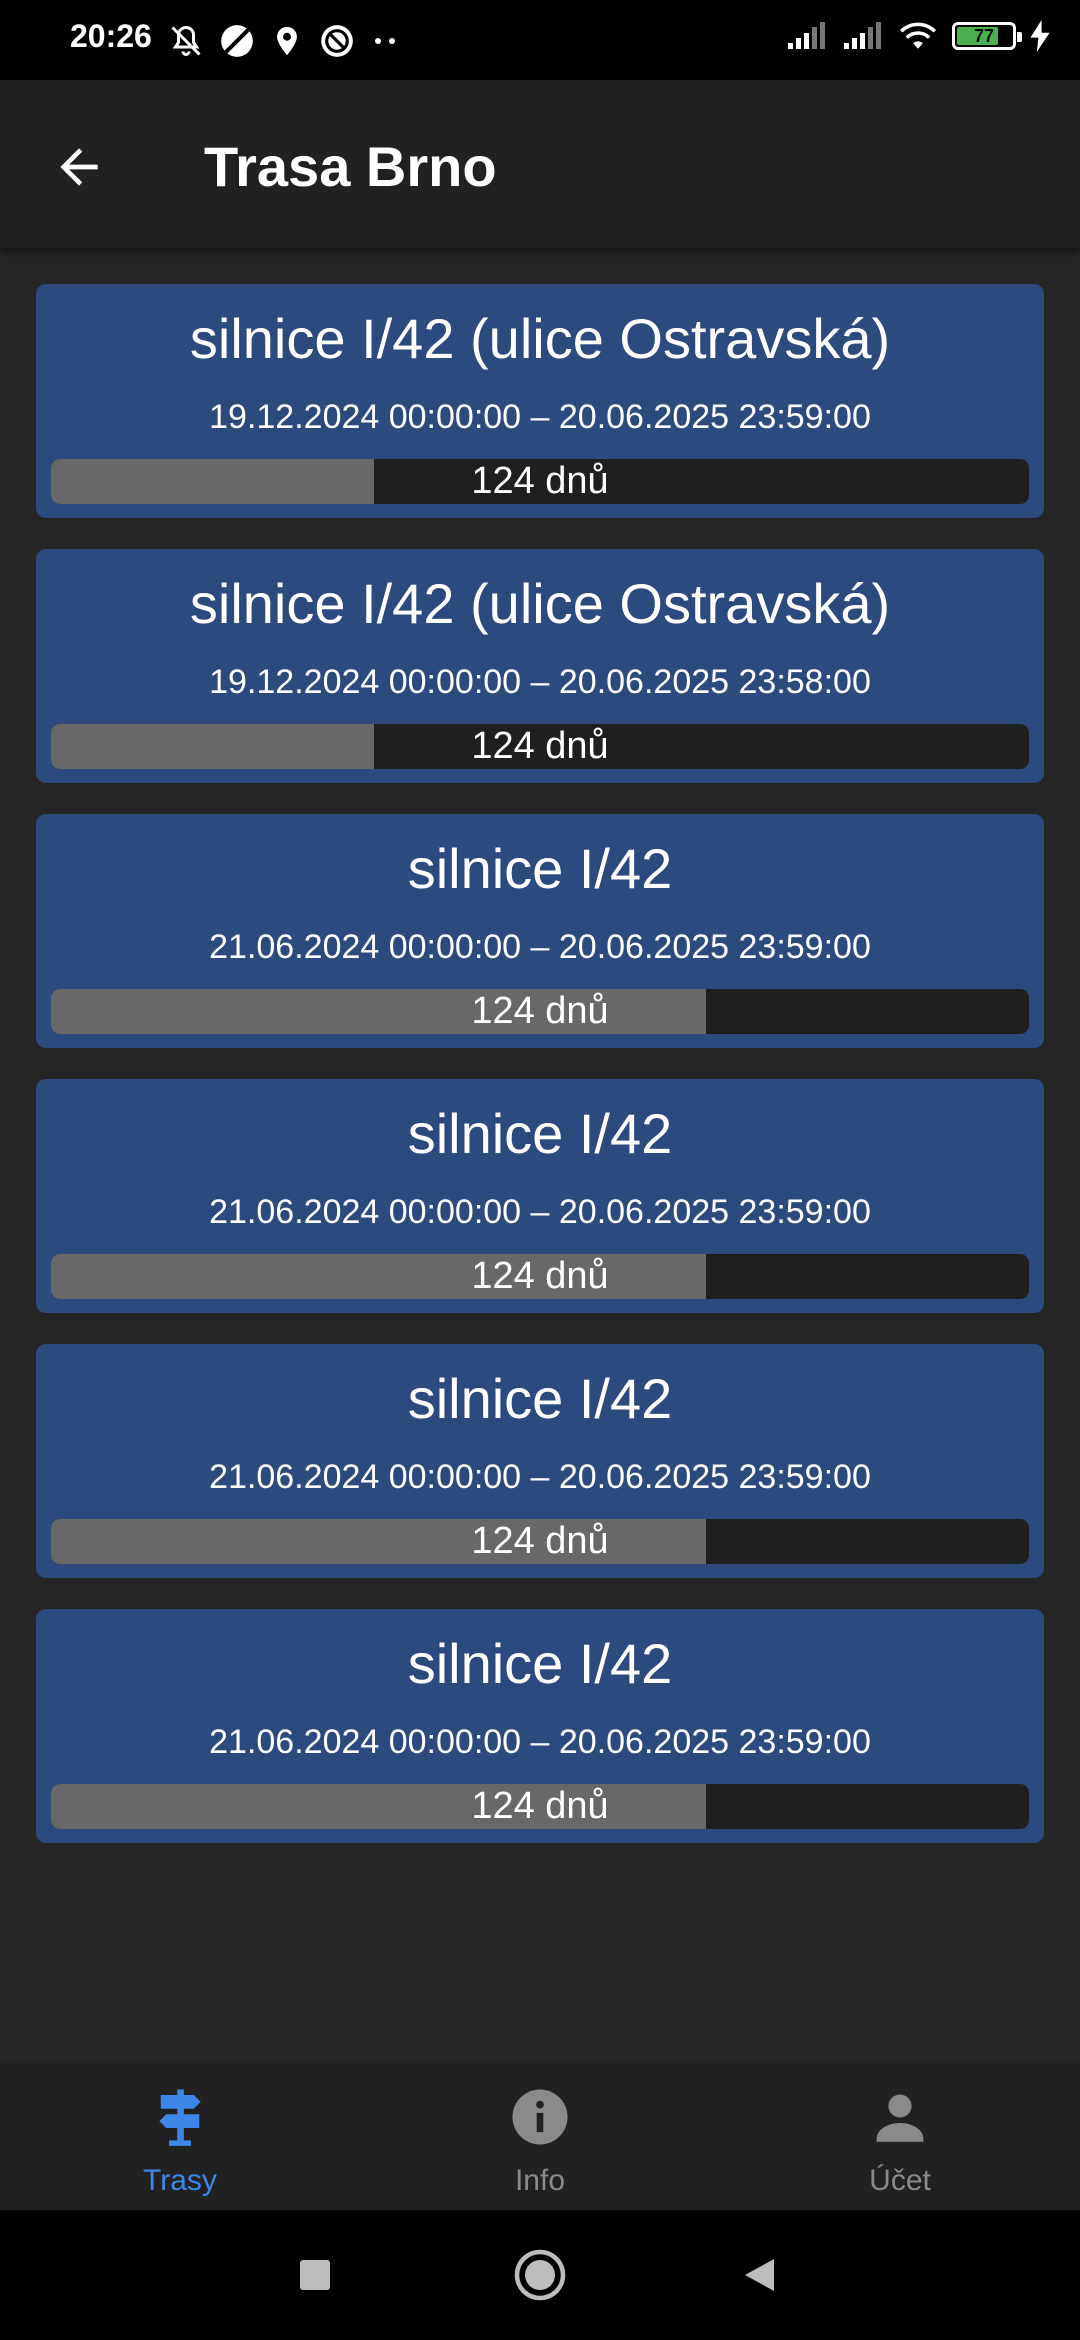 This screenshot has height=2340, width=1080. I want to click on system-nav-bar, so click(540, 2275).